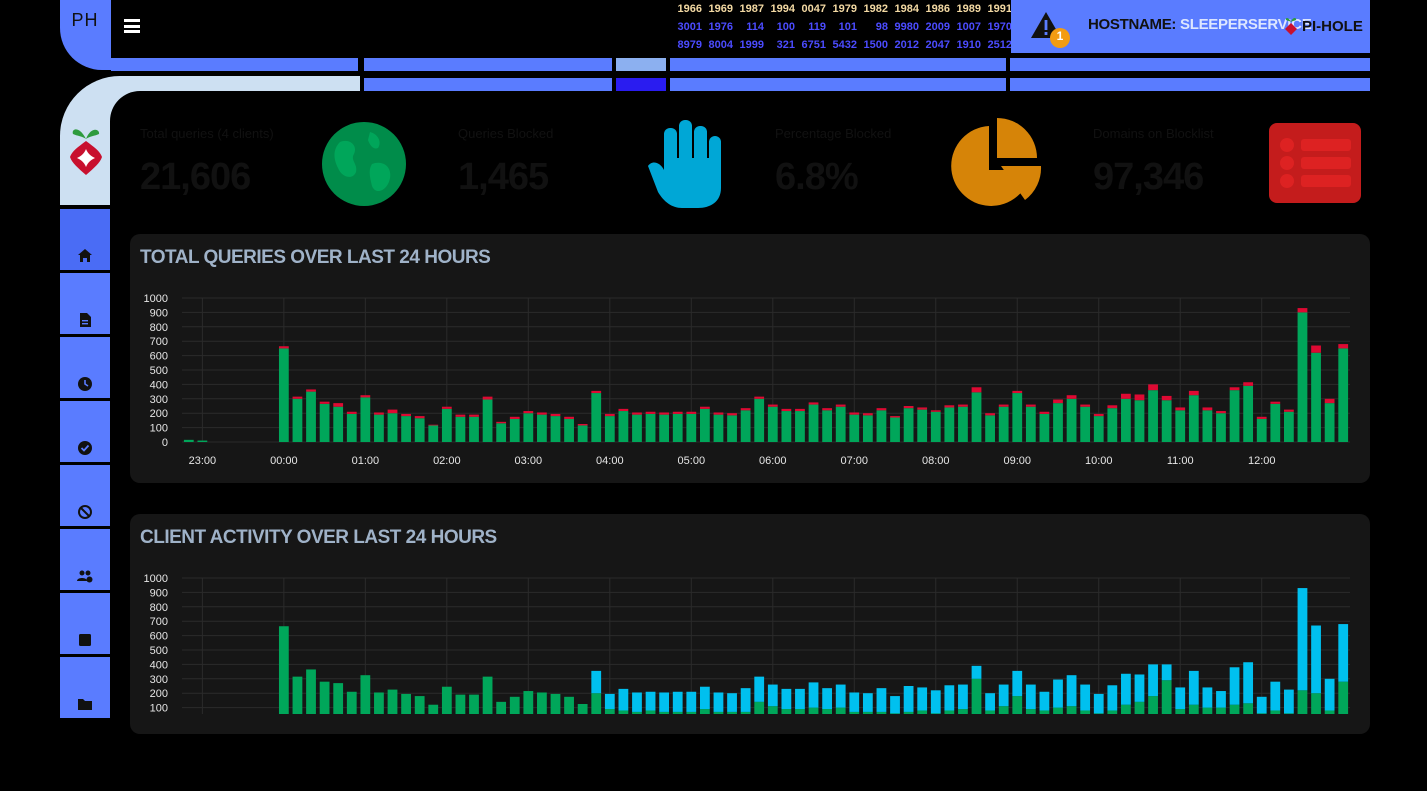 The image size is (1427, 791). What do you see at coordinates (85, 687) in the screenshot?
I see `sidebar-item-folder` at bounding box center [85, 687].